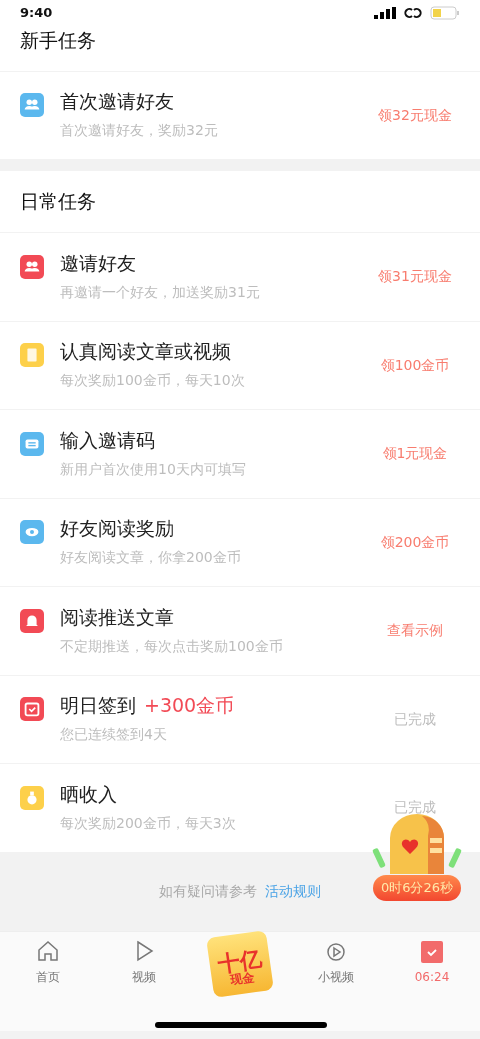 Image resolution: width=480 pixels, height=1039 pixels. I want to click on reward-link: 查看示例, so click(415, 631).